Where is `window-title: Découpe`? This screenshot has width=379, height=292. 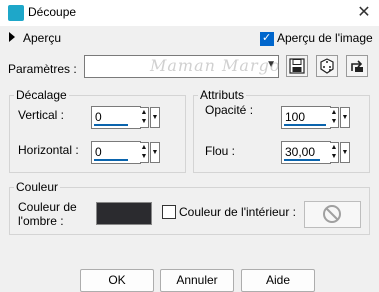
window-title: Découpe is located at coordinates (52, 12).